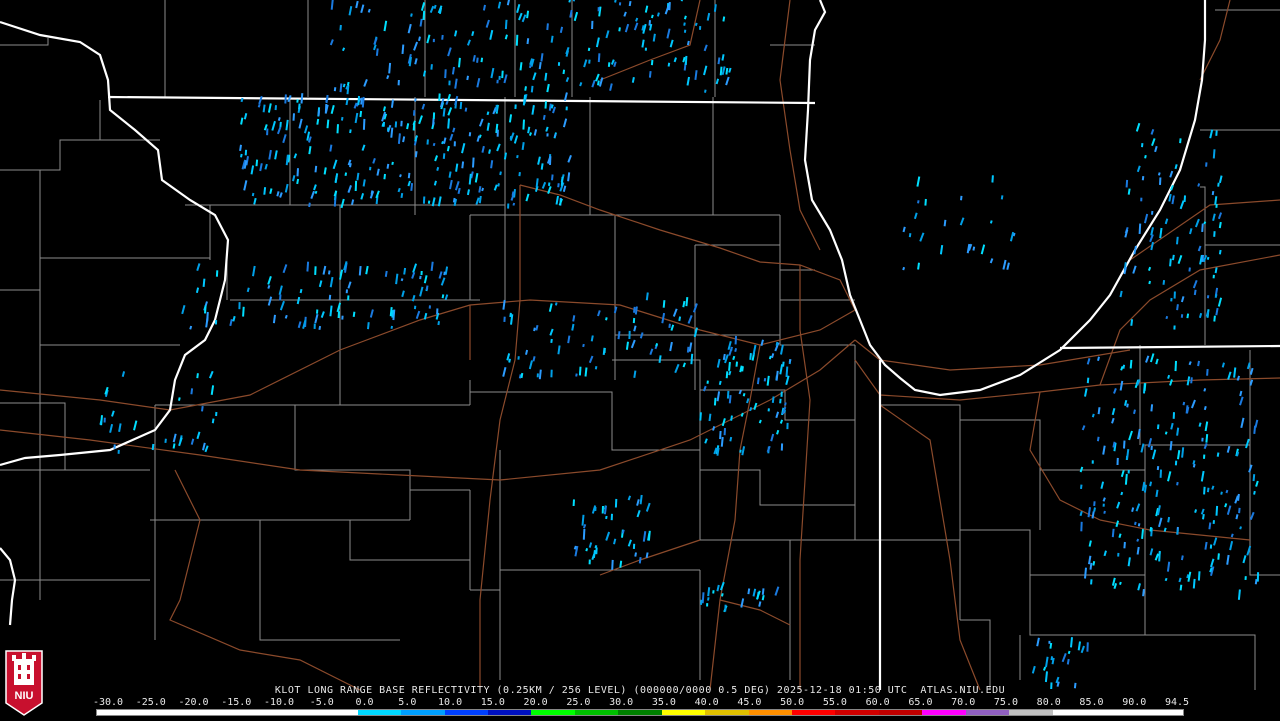 The image size is (1280, 721). Describe the element at coordinates (707, 703) in the screenshot. I see `colorbar-tick: 40.0` at that location.